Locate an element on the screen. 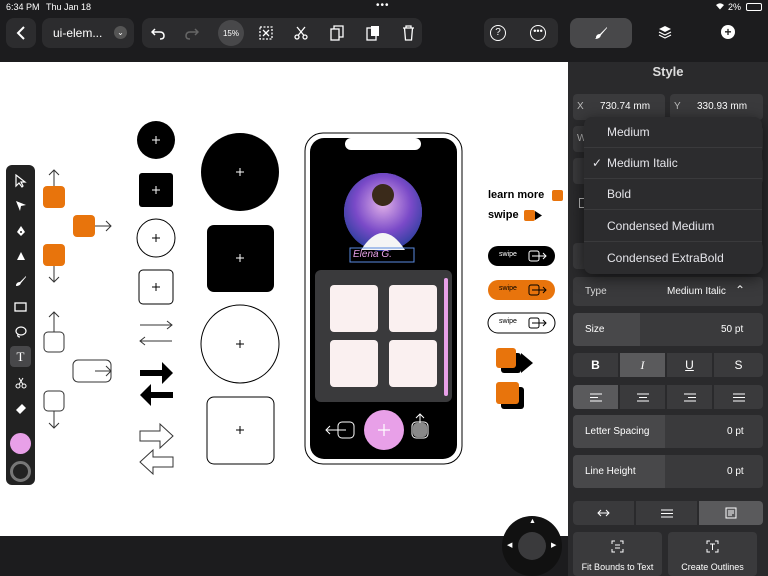  fill-color-swatch is located at coordinates (20, 443).